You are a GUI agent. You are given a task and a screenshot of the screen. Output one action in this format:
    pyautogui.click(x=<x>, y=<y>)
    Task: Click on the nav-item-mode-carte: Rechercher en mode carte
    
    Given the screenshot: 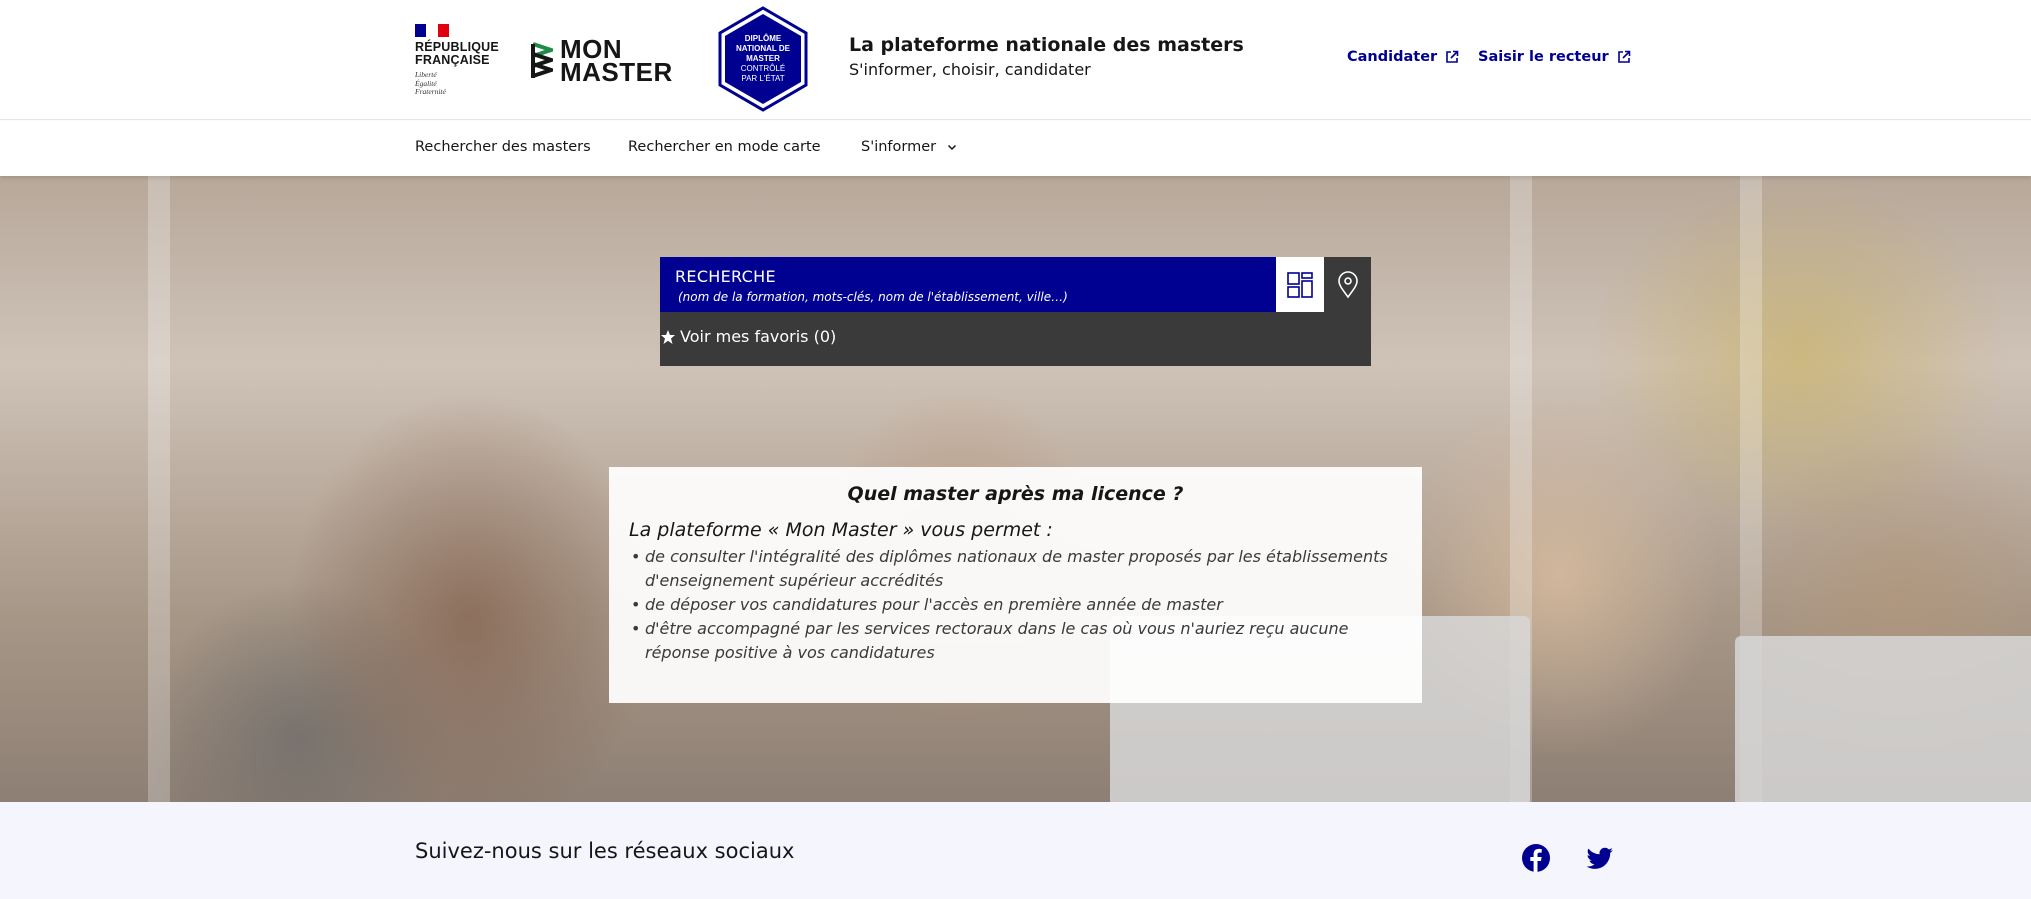 What is the action you would take?
    pyautogui.click(x=724, y=147)
    